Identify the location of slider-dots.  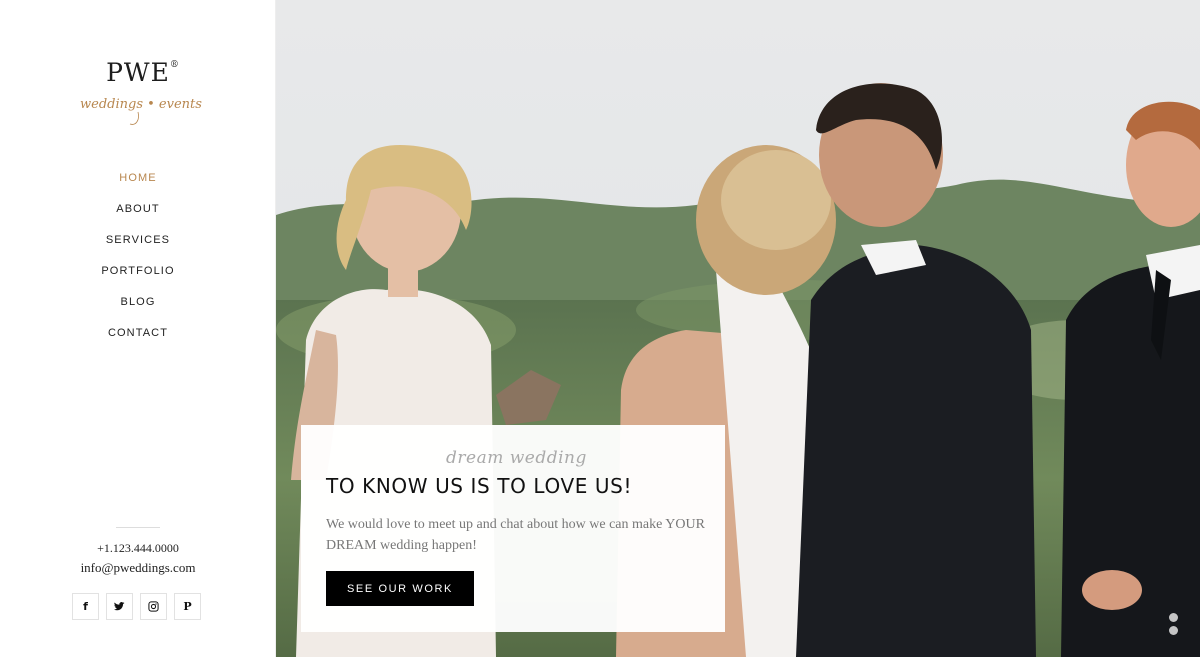
(1173, 626).